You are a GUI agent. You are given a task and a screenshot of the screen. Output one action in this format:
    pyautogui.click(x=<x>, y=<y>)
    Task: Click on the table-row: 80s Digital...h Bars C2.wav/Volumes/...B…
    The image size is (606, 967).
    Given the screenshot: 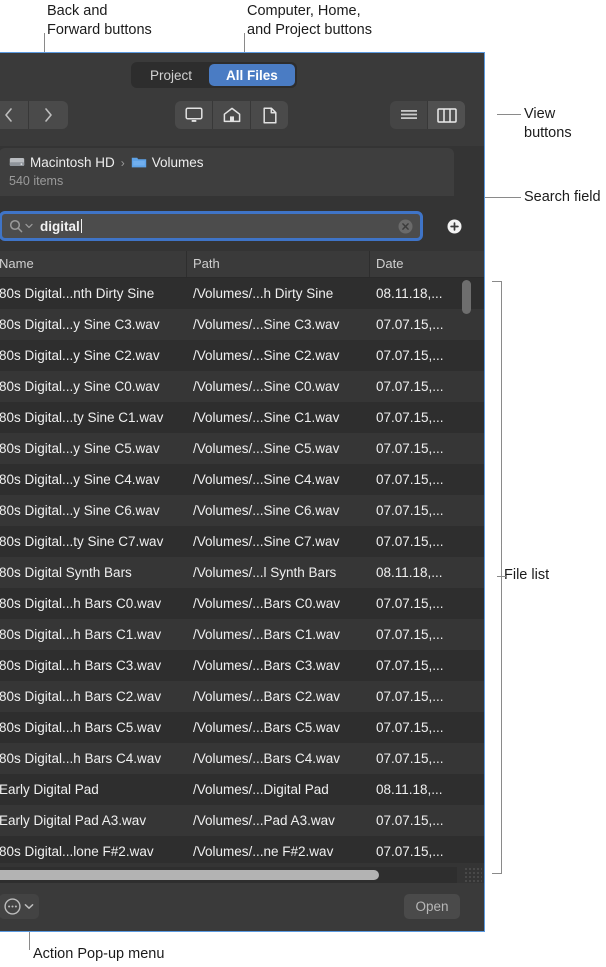 What is the action you would take?
    pyautogui.click(x=242, y=696)
    